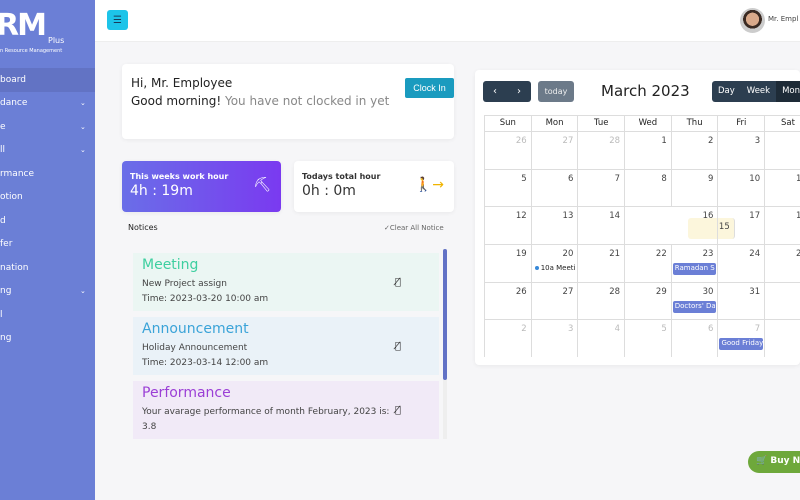 This screenshot has width=800, height=500. I want to click on week-row: 12131415161718, so click(642, 225).